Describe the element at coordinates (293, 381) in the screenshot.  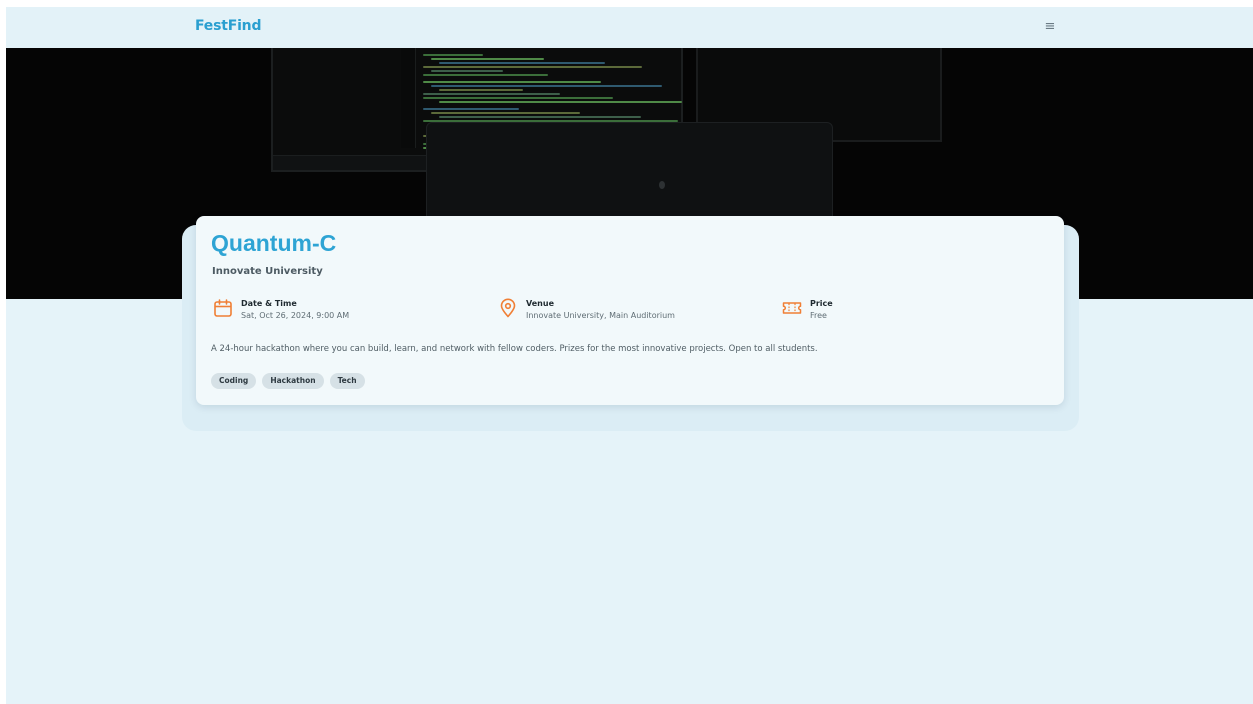
I see `tag-chip: Hackathon` at that location.